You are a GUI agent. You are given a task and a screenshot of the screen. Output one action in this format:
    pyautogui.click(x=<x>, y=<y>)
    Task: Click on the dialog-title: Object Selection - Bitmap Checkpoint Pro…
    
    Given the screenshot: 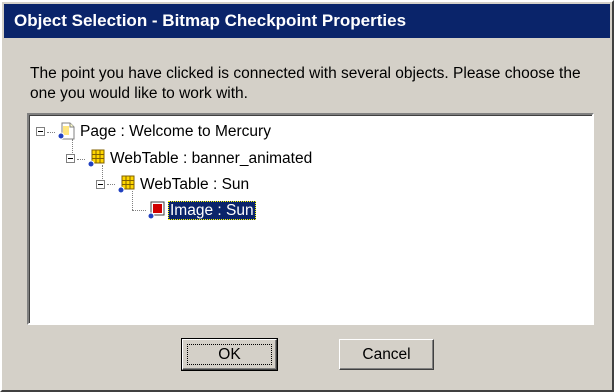 What is the action you would take?
    pyautogui.click(x=210, y=20)
    